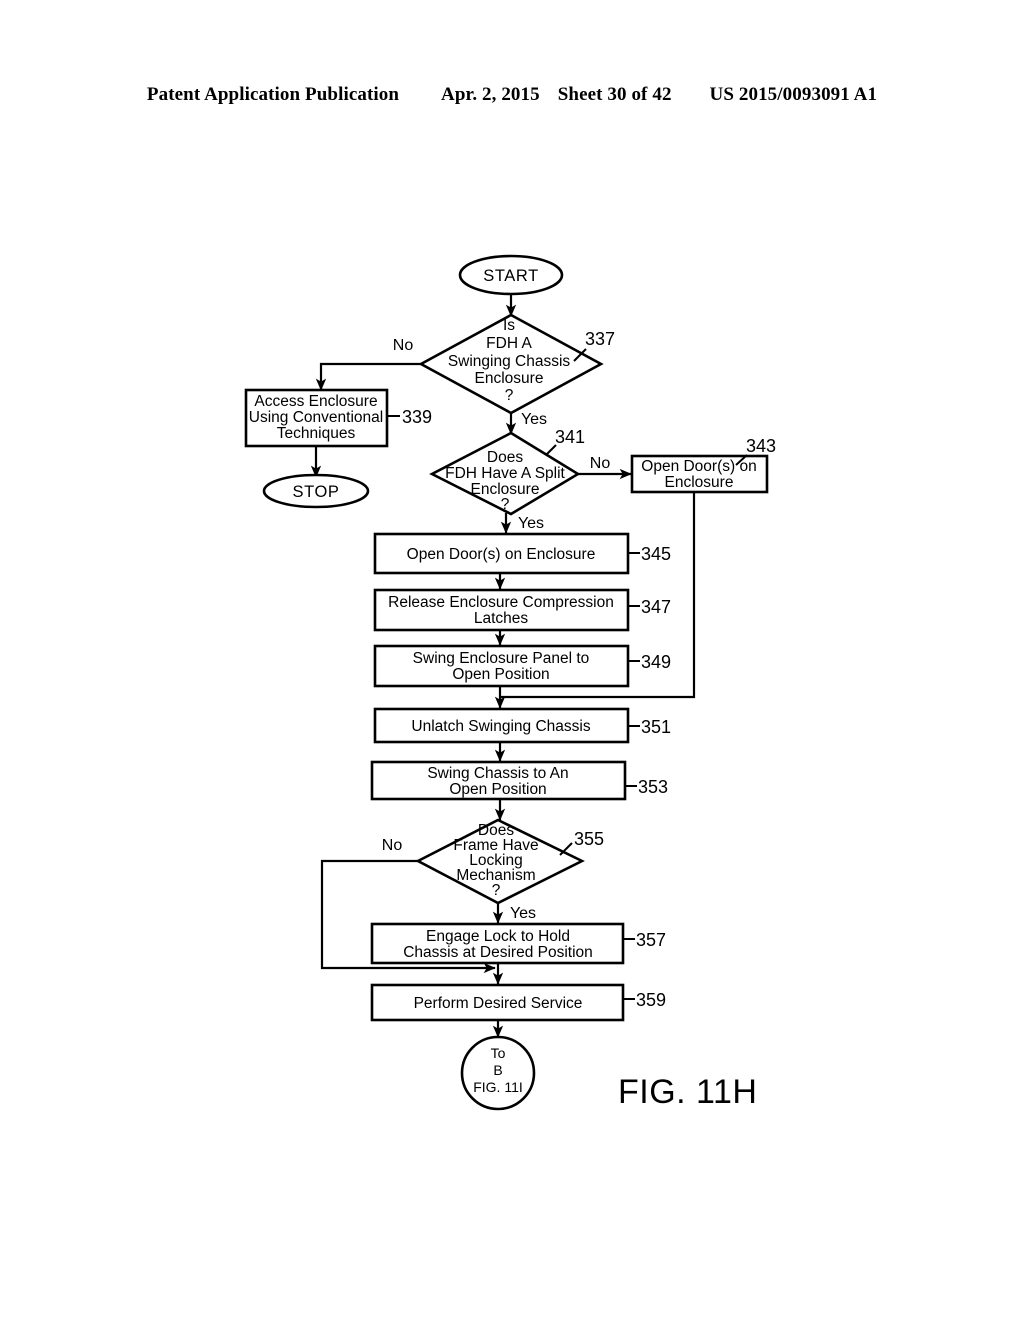 This screenshot has width=1024, height=1320. I want to click on ref-number-341: 341, so click(570, 437).